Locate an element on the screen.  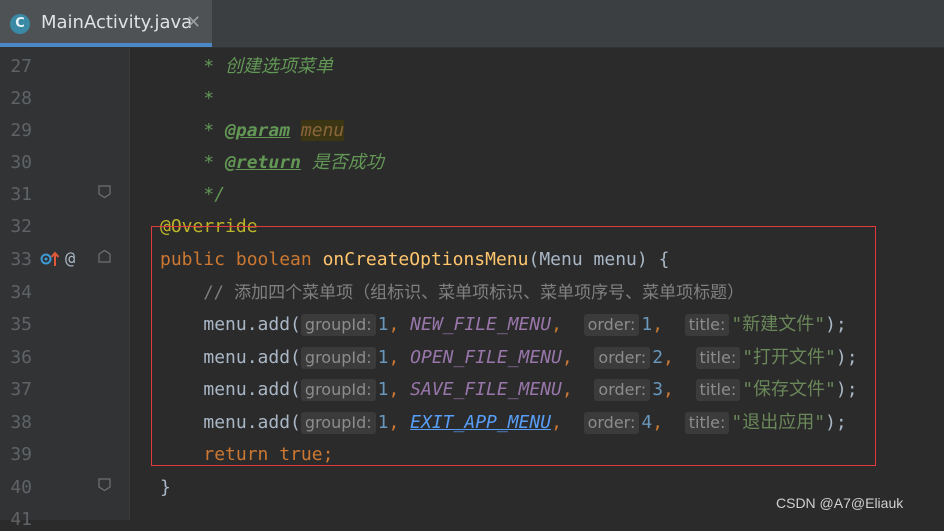
line-number: 31 is located at coordinates (21, 194).